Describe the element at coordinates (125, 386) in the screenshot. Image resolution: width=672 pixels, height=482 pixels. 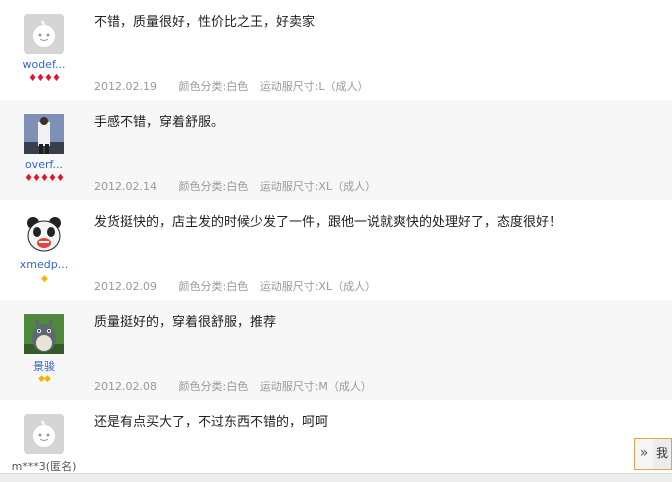
I see `review-date: 2012.02.08` at that location.